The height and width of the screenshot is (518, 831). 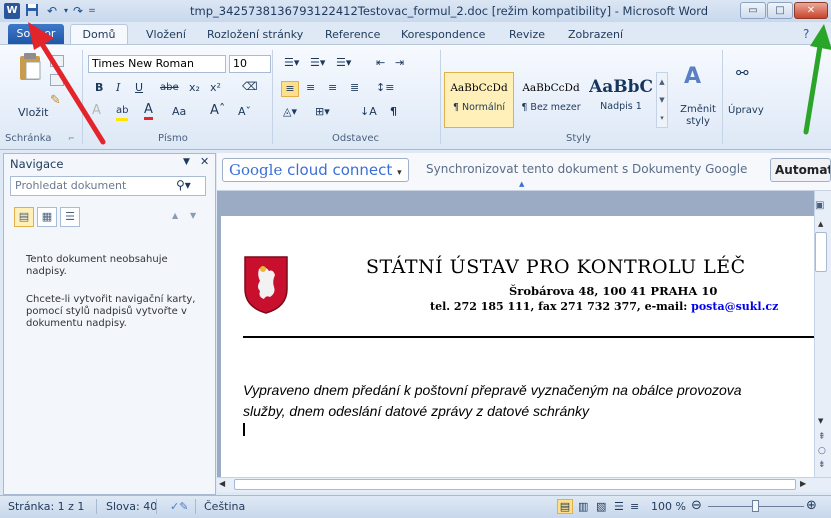 I want to click on green-arrow-icon, so click(x=817, y=79).